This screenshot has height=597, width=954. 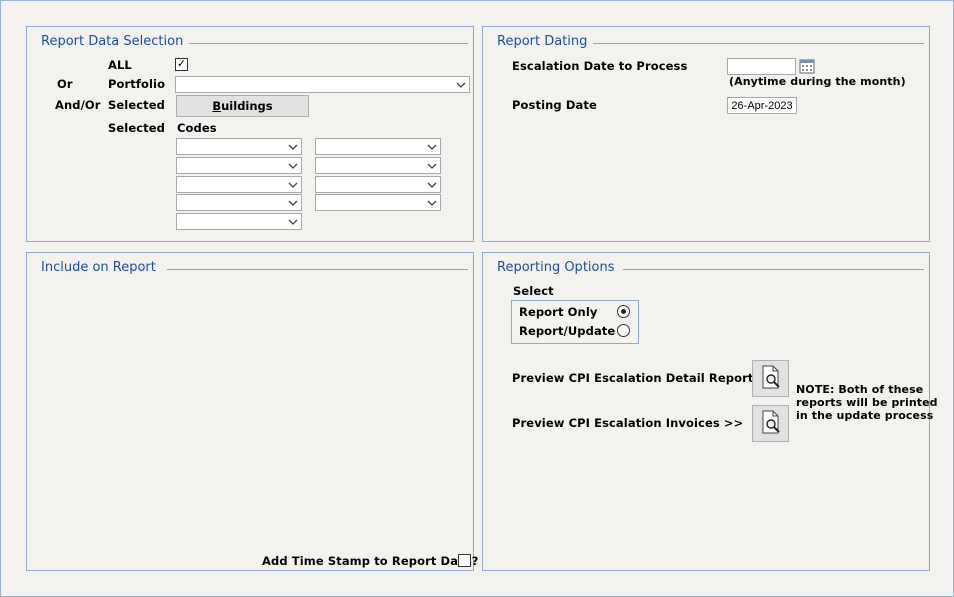 What do you see at coordinates (558, 312) in the screenshot?
I see `report-only-label: Report Only` at bounding box center [558, 312].